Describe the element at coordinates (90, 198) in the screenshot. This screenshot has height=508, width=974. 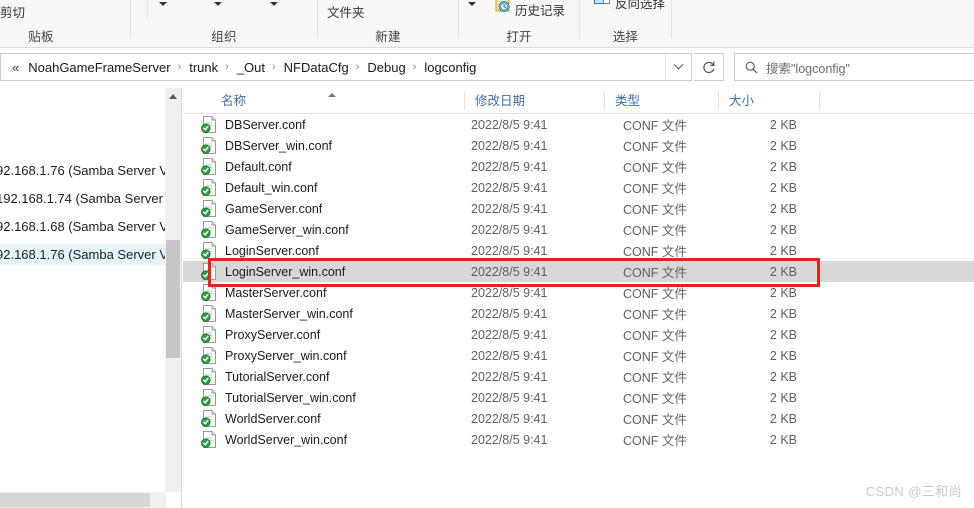
I see `nav-item-1: 192.168.1.74 (Samba Server Ver` at that location.